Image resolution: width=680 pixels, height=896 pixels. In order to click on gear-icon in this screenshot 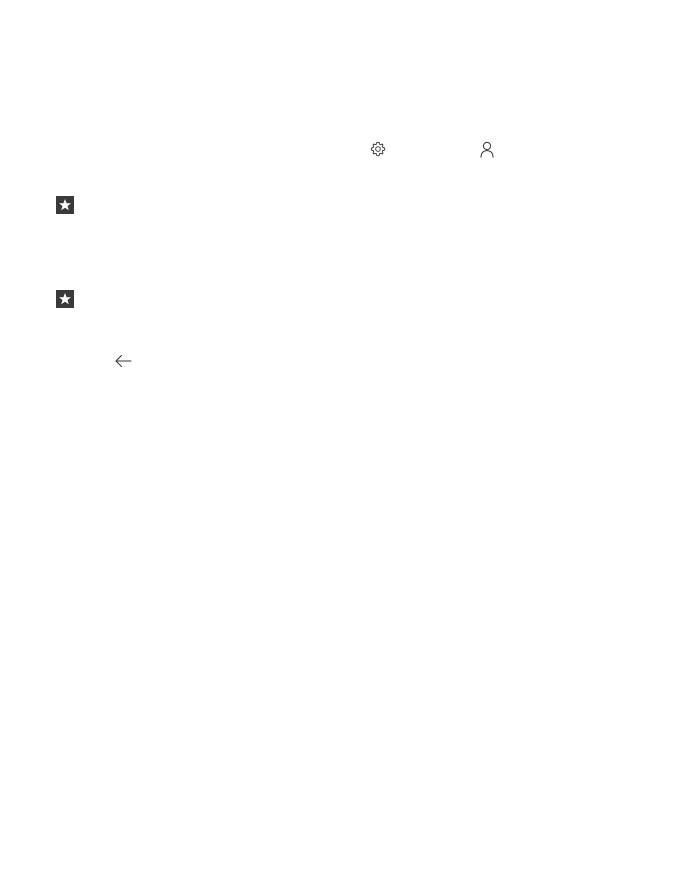, I will do `click(378, 149)`.